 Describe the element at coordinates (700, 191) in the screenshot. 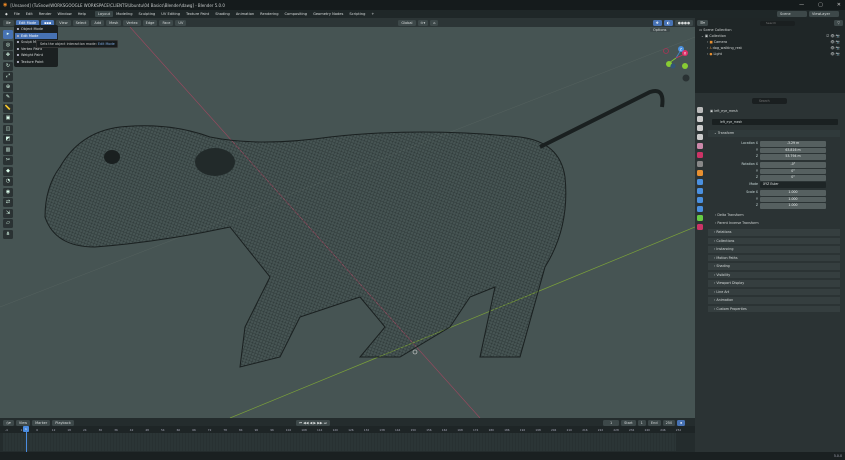

I see `particles-tab-icon` at that location.